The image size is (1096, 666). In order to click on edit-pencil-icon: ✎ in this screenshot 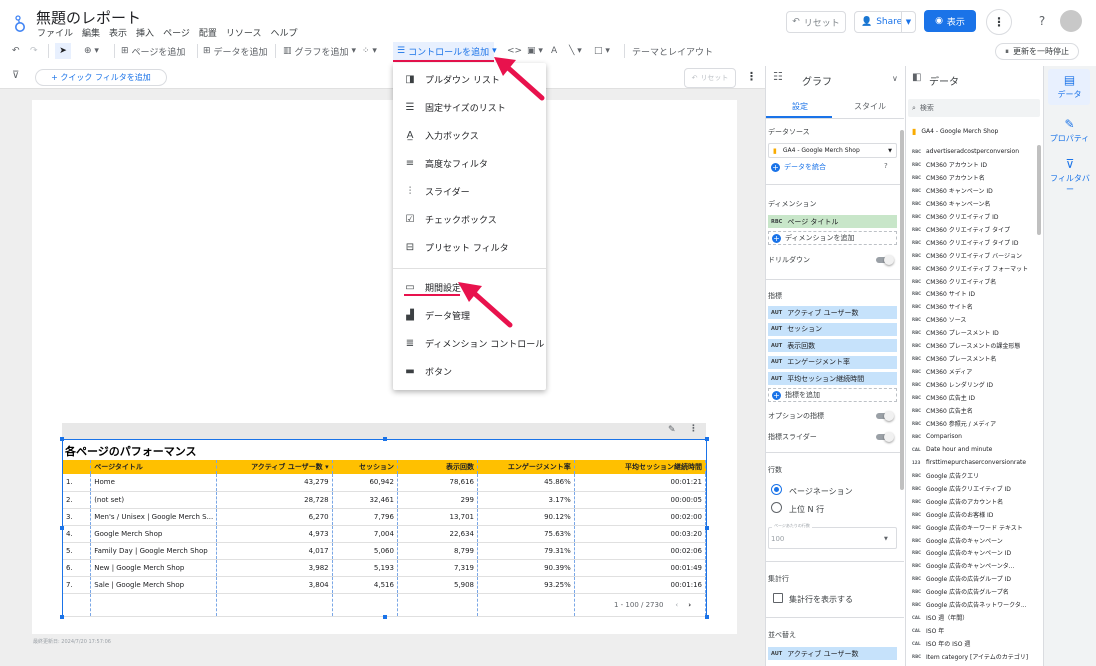, I will do `click(672, 430)`.